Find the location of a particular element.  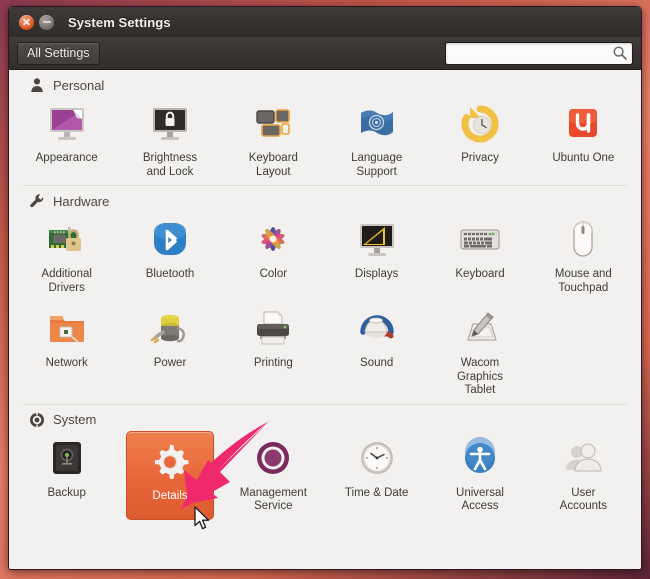

settings-item-printing: Printing is located at coordinates (273, 352).